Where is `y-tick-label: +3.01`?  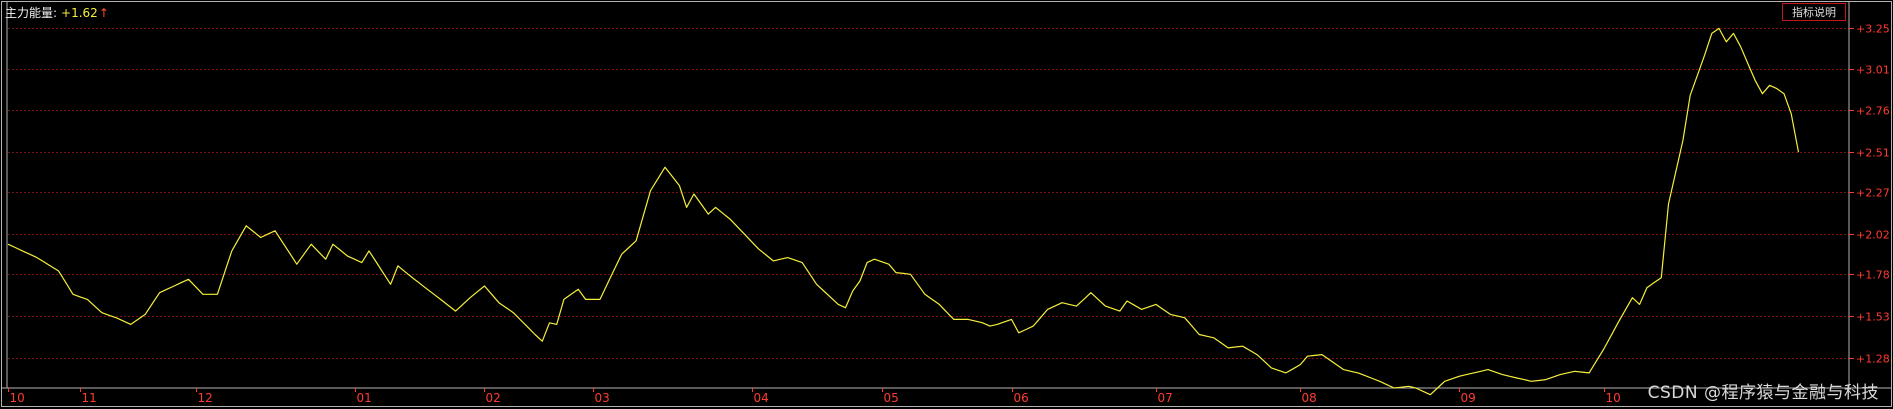
y-tick-label: +3.01 is located at coordinates (1873, 70).